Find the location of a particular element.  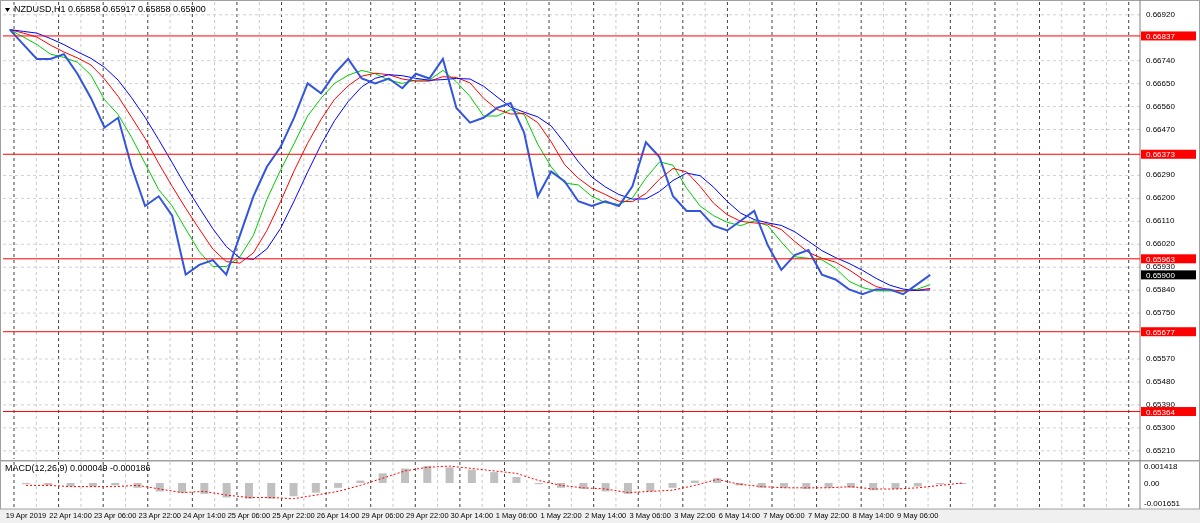

indicator-title: MACD(12,26,9) 0.000049 -0.000186 is located at coordinates (78, 468).